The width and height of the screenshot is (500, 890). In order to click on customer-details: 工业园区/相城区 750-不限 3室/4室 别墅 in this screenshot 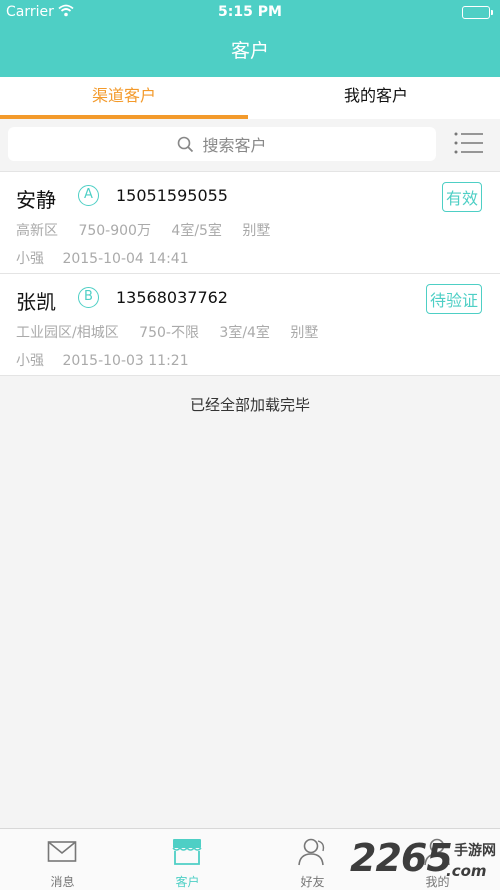, I will do `click(175, 332)`.